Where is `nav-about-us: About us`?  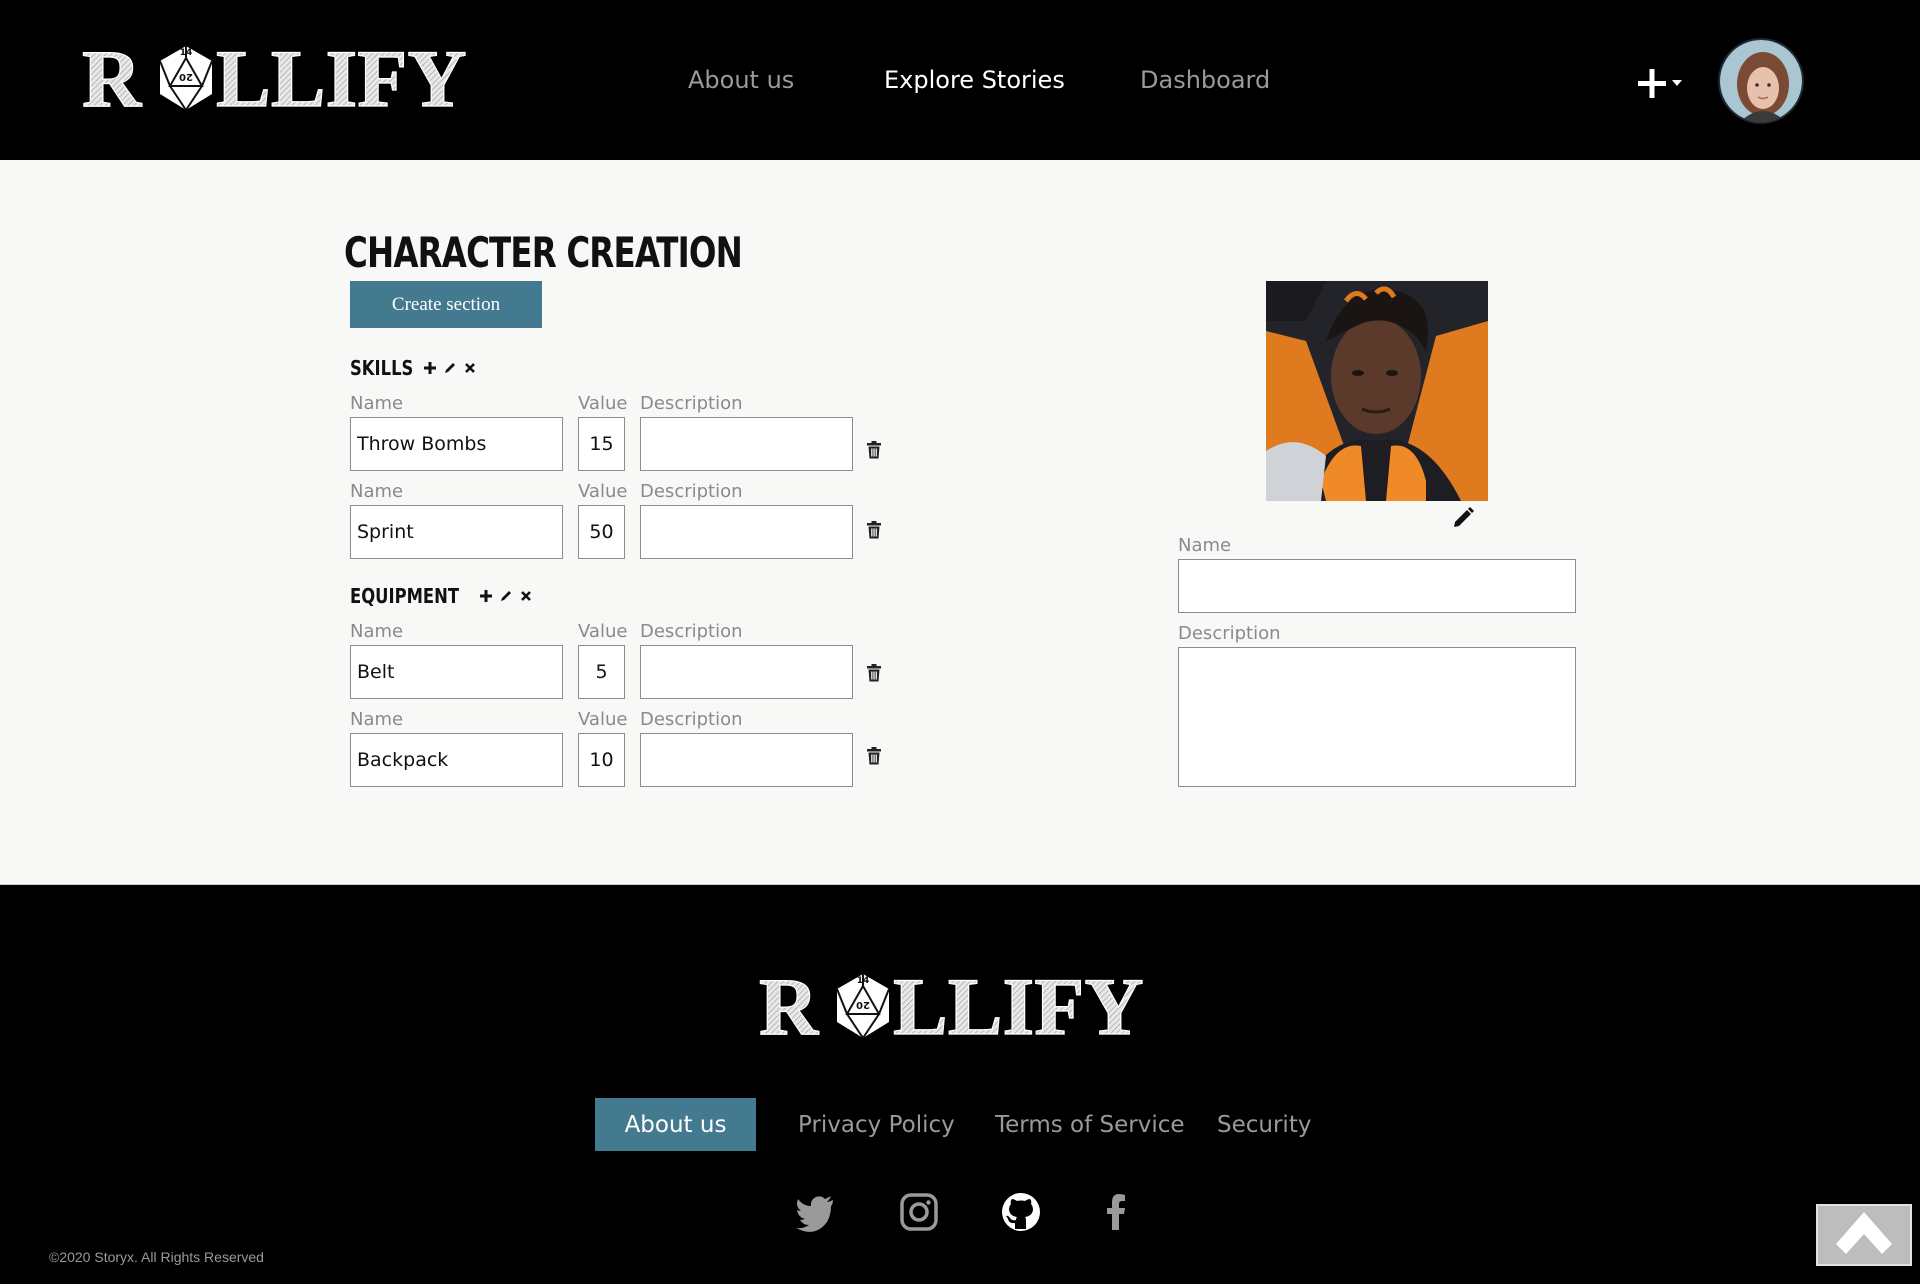
nav-about-us: About us is located at coordinates (741, 80).